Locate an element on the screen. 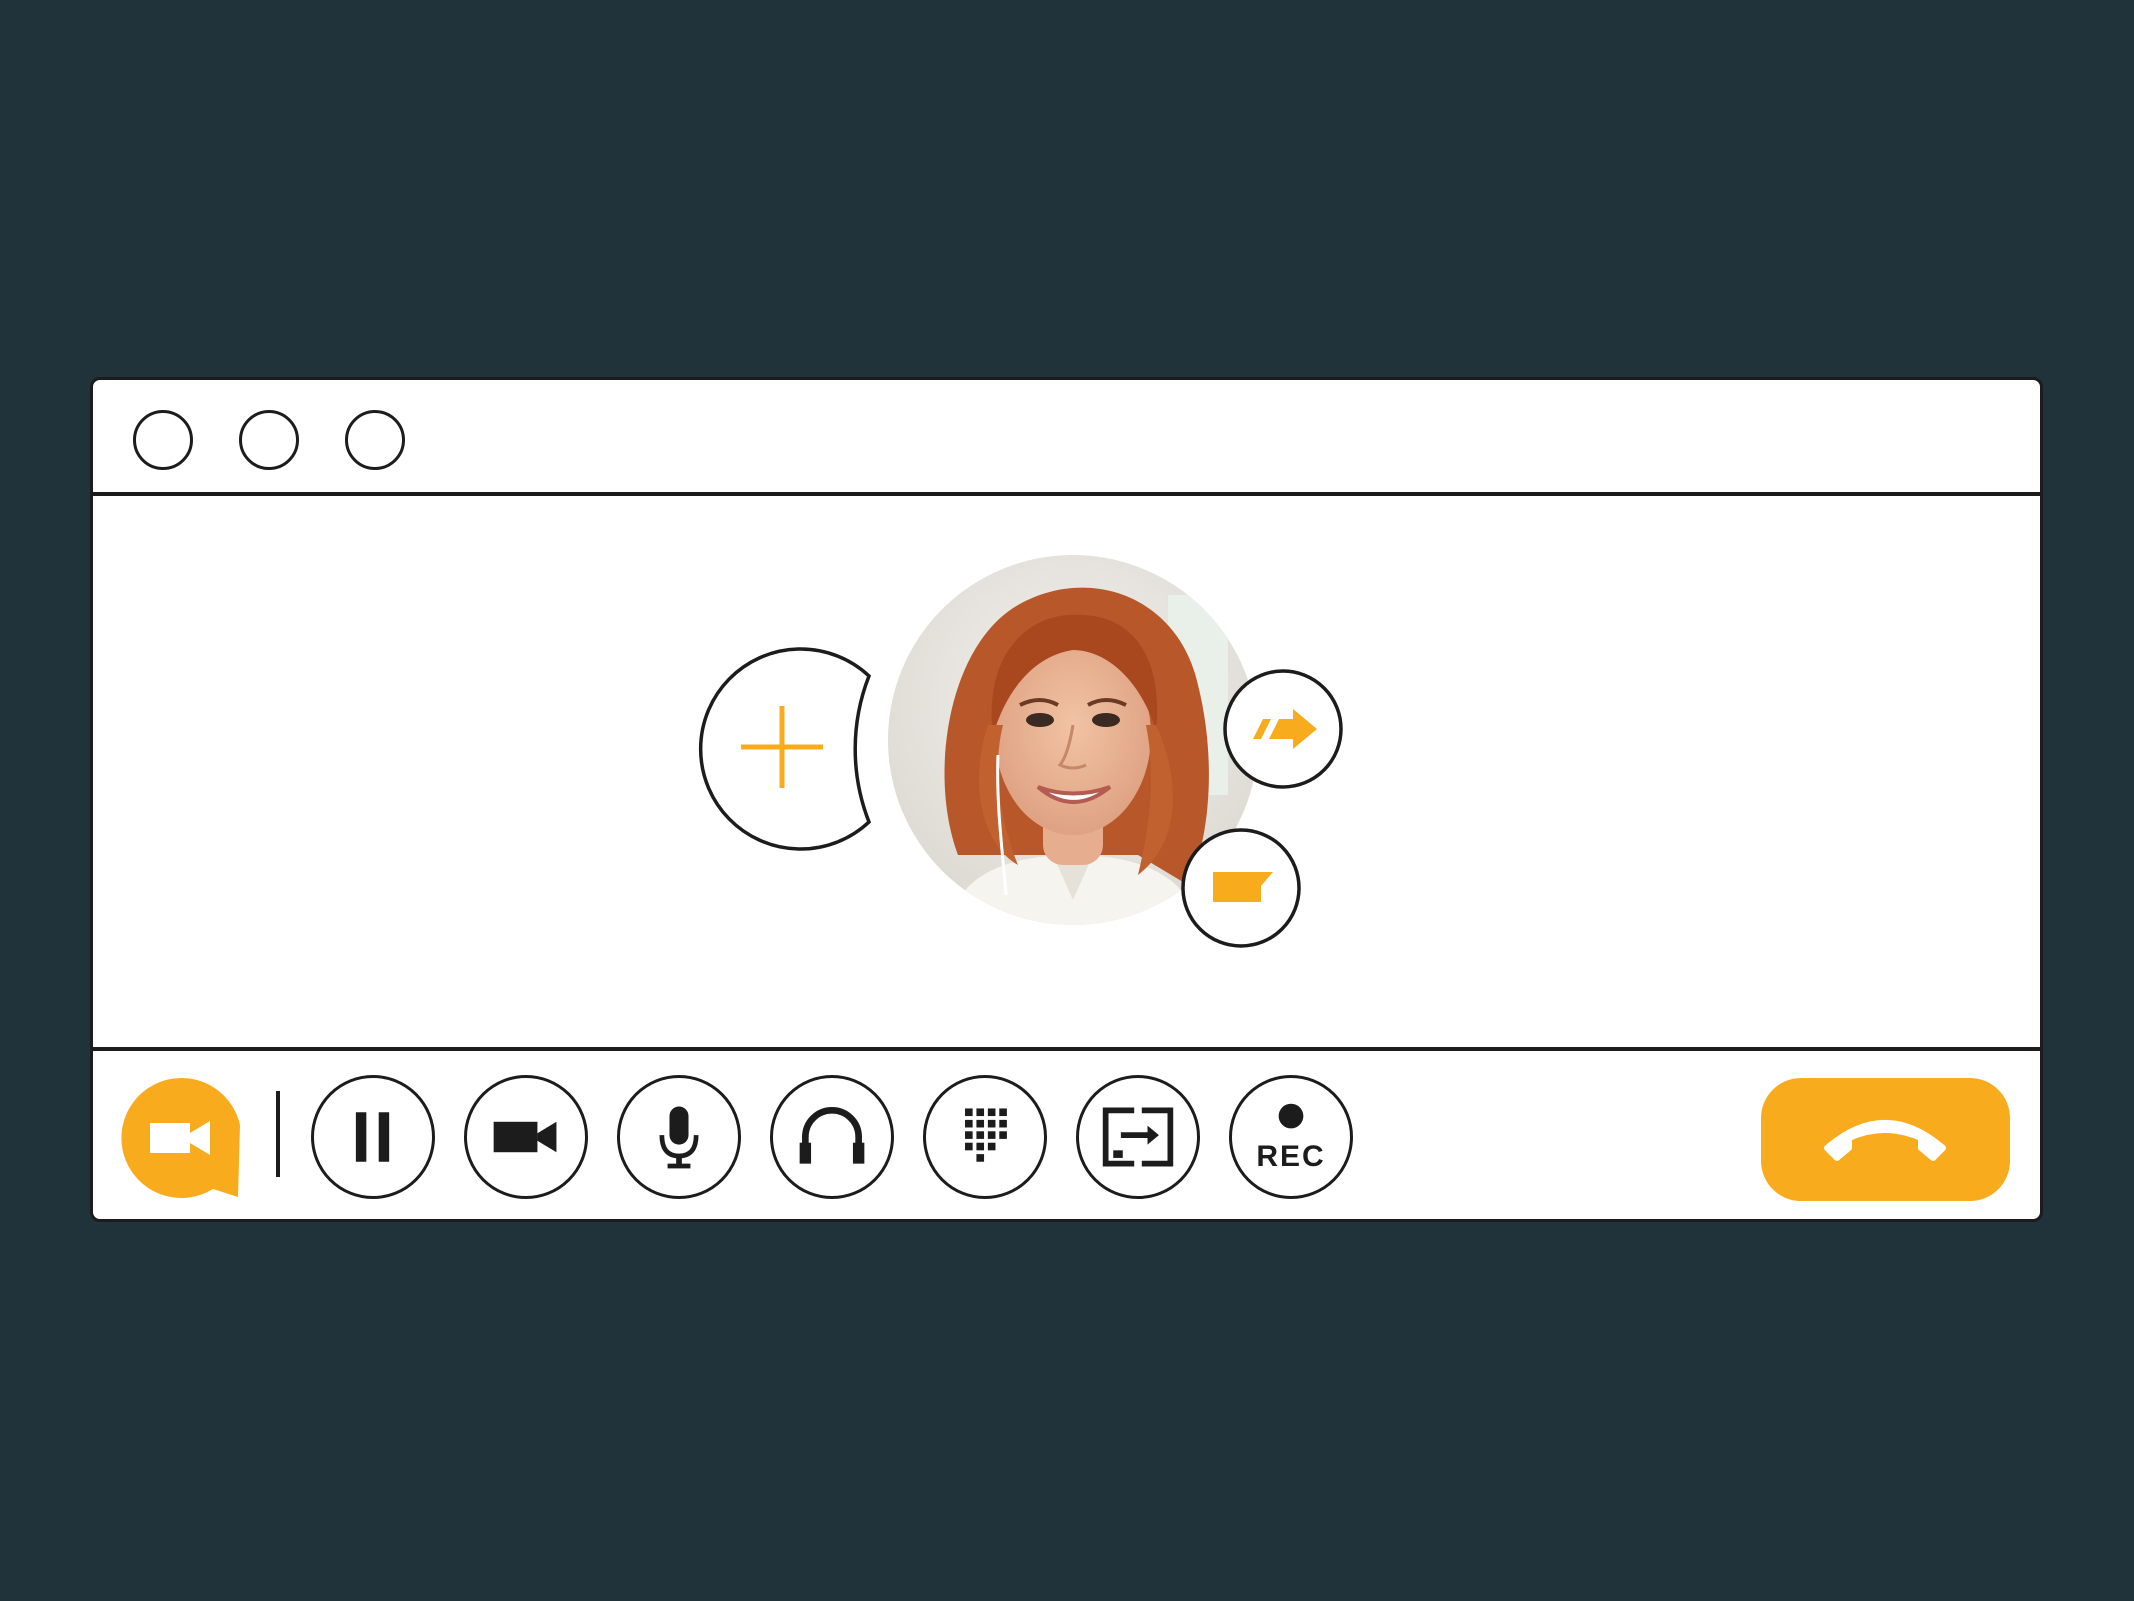 Image resolution: width=2134 pixels, height=1601 pixels. microphone-icon is located at coordinates (679, 1137).